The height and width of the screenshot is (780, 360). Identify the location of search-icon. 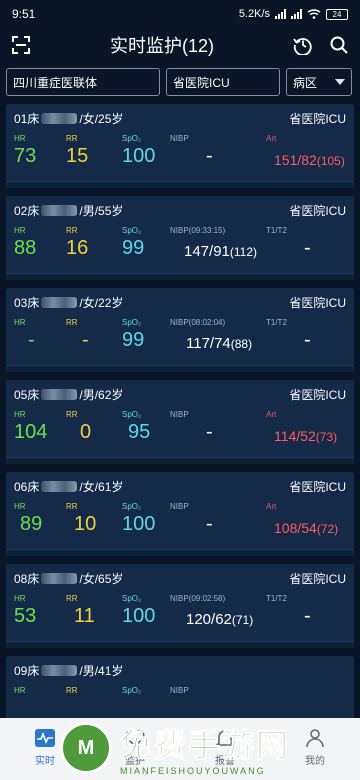
(339, 45).